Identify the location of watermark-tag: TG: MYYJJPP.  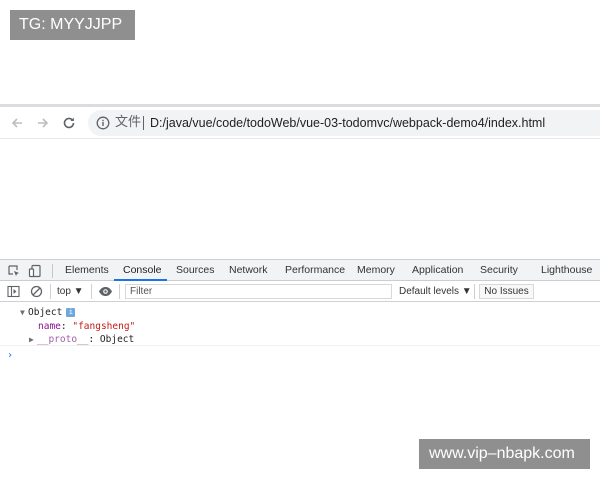
(72, 25).